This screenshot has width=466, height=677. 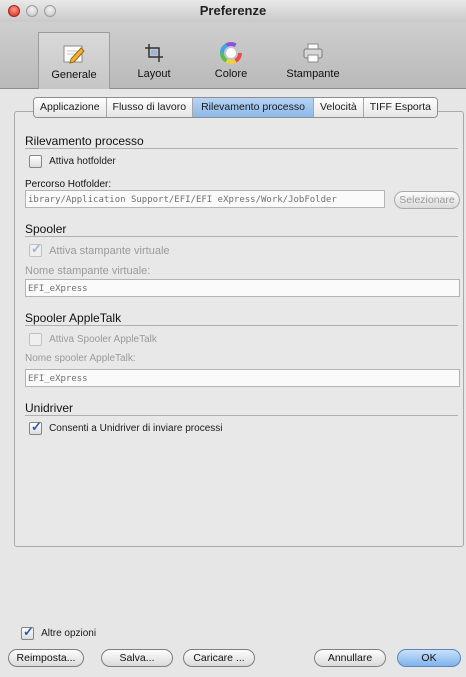 I want to click on empty-area, so click(x=238, y=580).